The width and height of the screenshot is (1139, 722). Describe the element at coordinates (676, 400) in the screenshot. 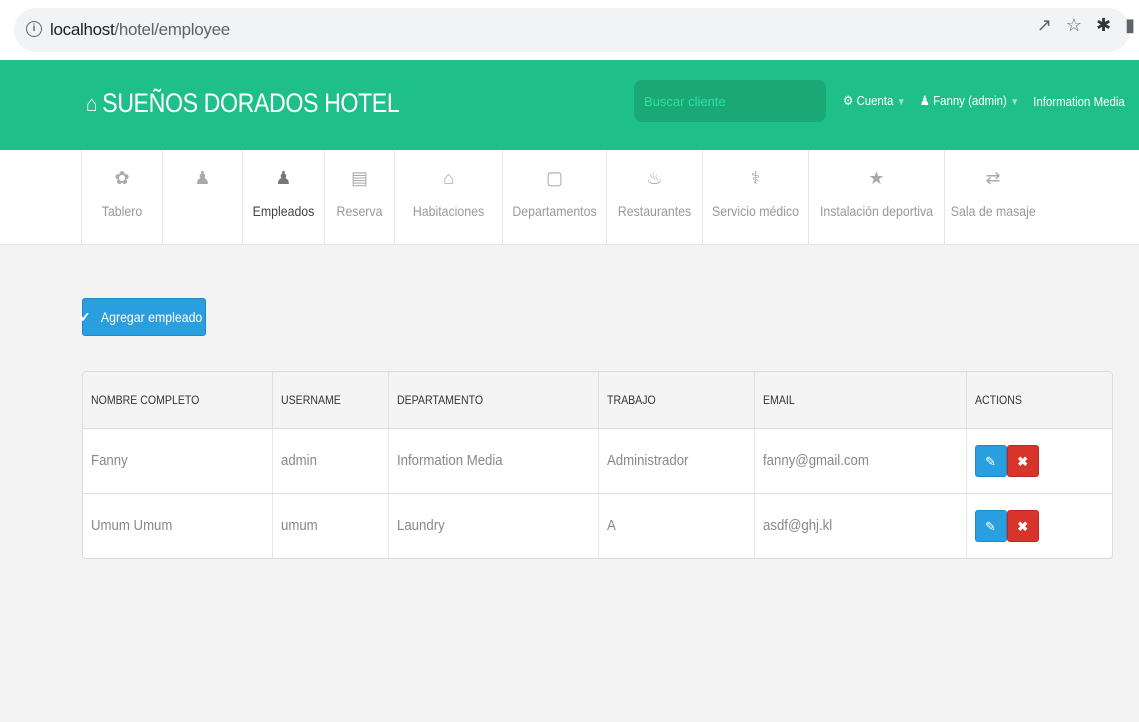

I see `column-header: TRABAJO` at that location.